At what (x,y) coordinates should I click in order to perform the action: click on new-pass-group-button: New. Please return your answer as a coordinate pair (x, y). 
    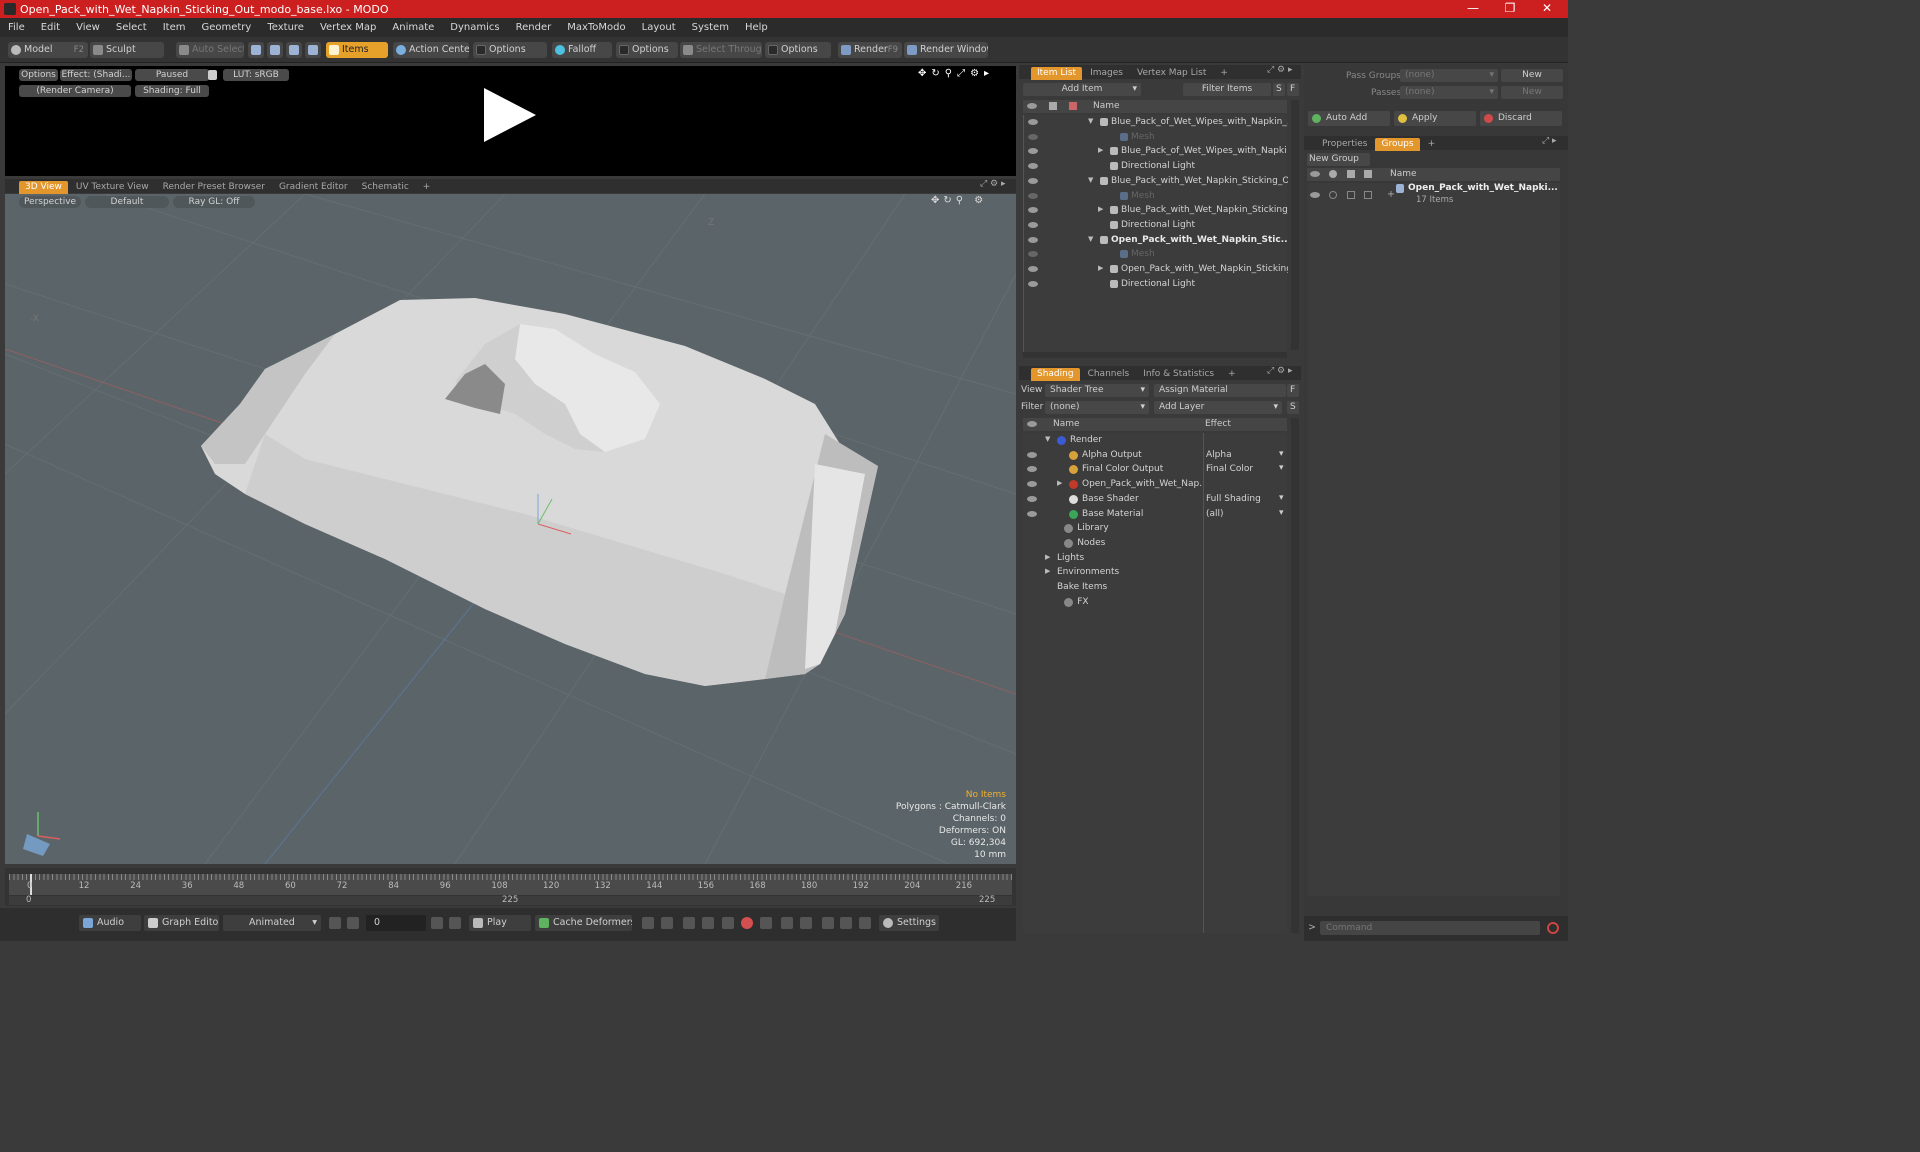
    Looking at the image, I should click on (1532, 75).